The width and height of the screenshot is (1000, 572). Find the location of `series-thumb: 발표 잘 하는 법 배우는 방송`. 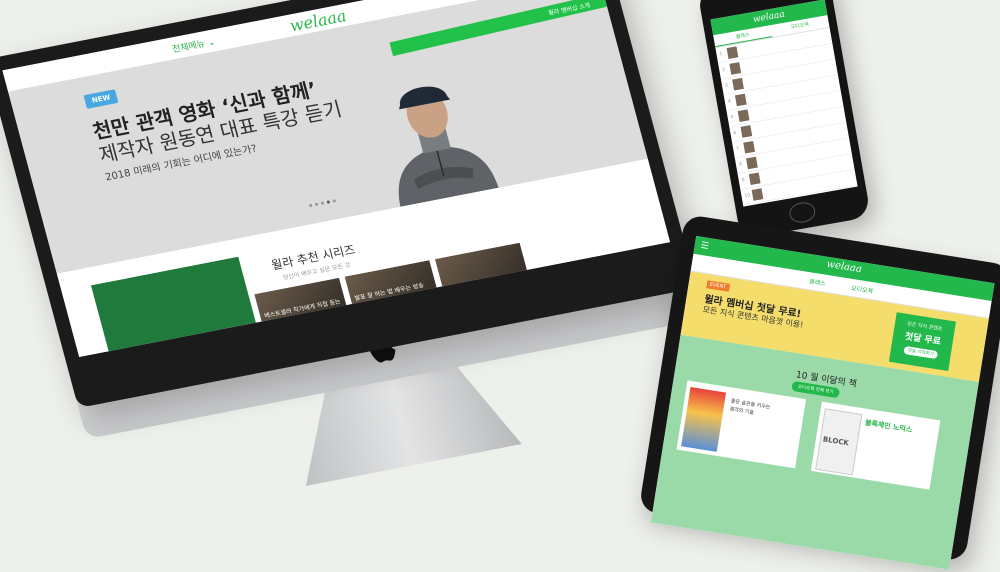

series-thumb: 발표 잘 하는 법 배우는 방송 is located at coordinates (392, 290).